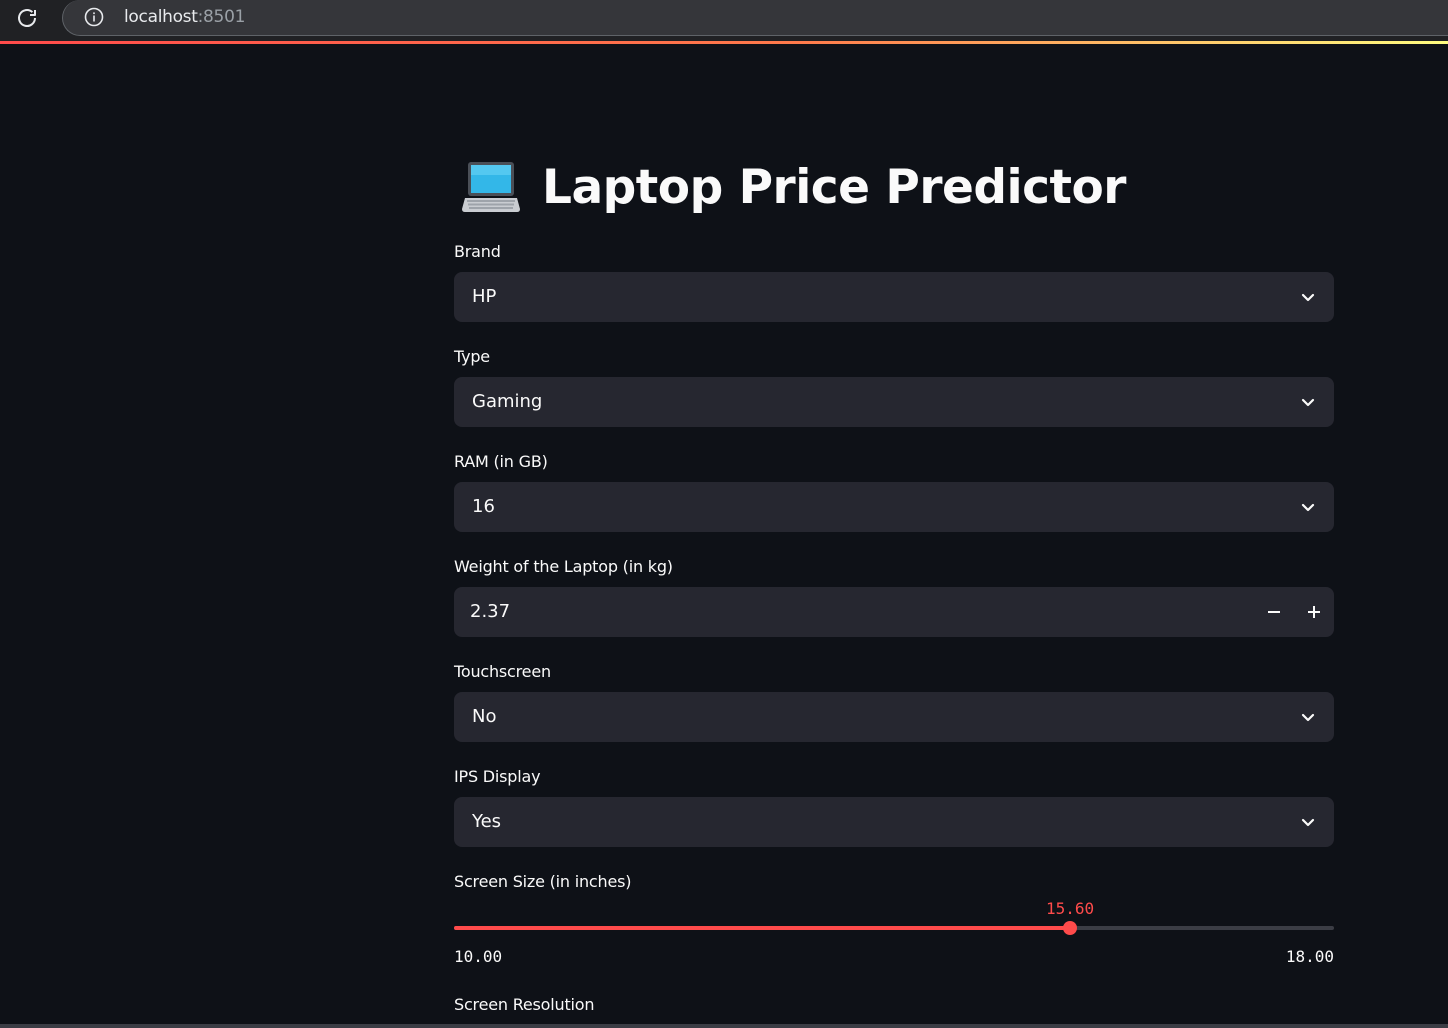  Describe the element at coordinates (477, 251) in the screenshot. I see `brand-label: Brand` at that location.